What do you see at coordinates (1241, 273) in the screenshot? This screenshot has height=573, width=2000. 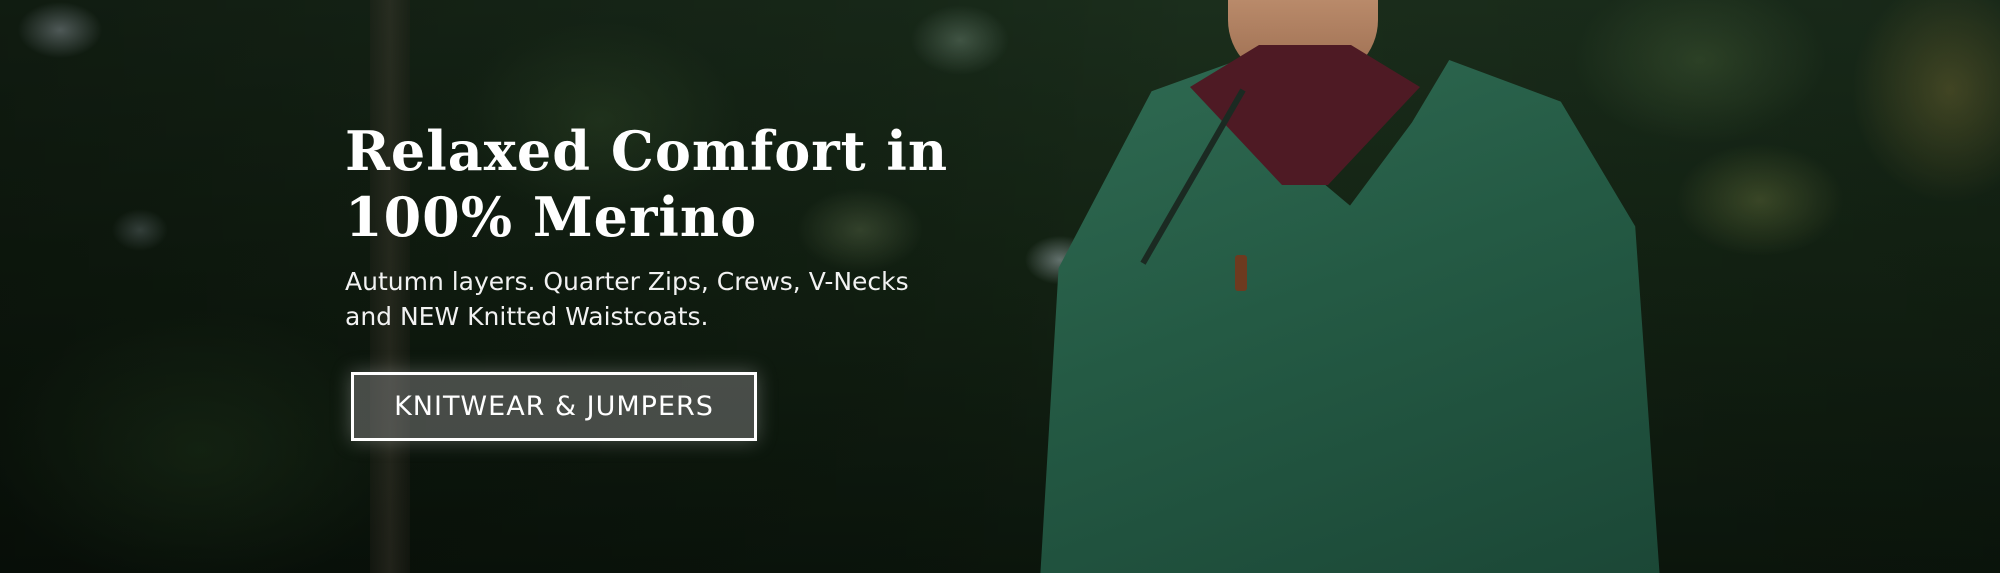 I see `zipper-pull-icon` at bounding box center [1241, 273].